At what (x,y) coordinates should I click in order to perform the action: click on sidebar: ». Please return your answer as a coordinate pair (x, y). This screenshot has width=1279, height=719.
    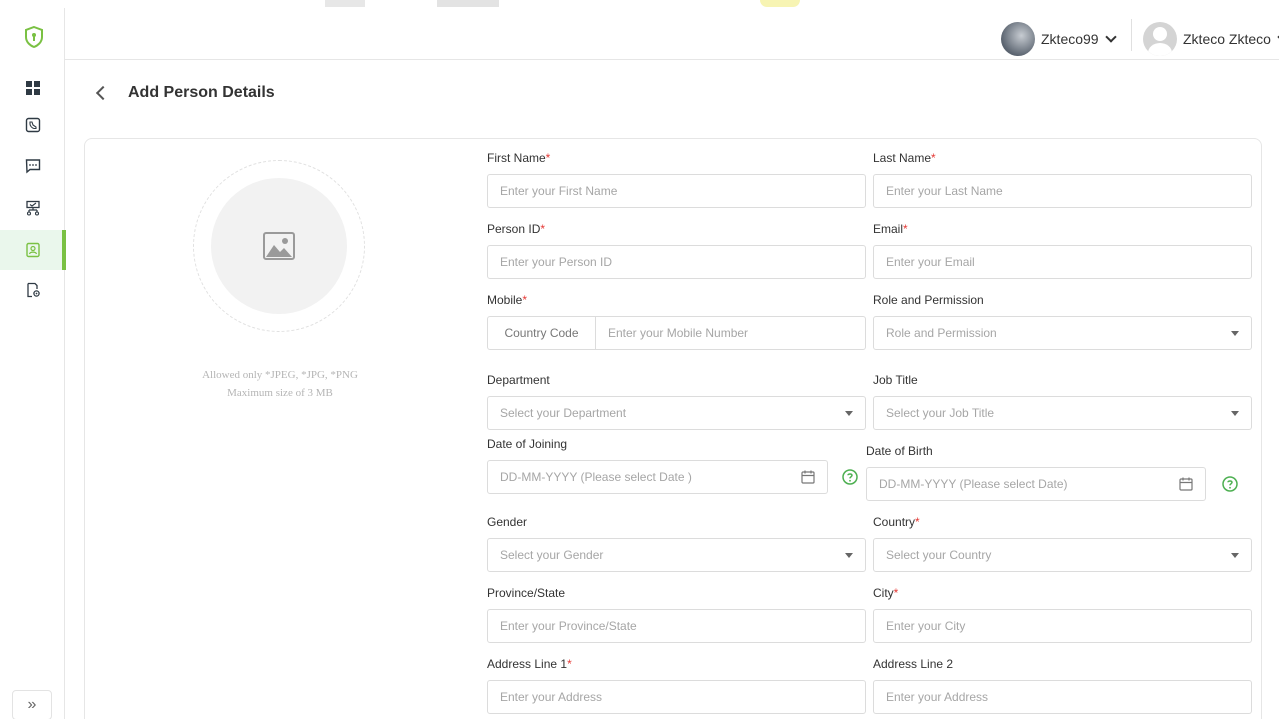
    Looking at the image, I should click on (33, 363).